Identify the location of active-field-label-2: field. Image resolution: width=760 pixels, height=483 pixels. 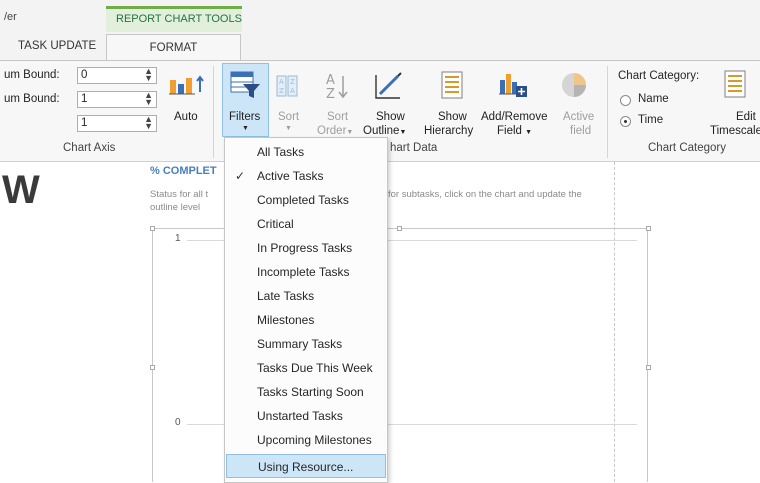
(580, 131).